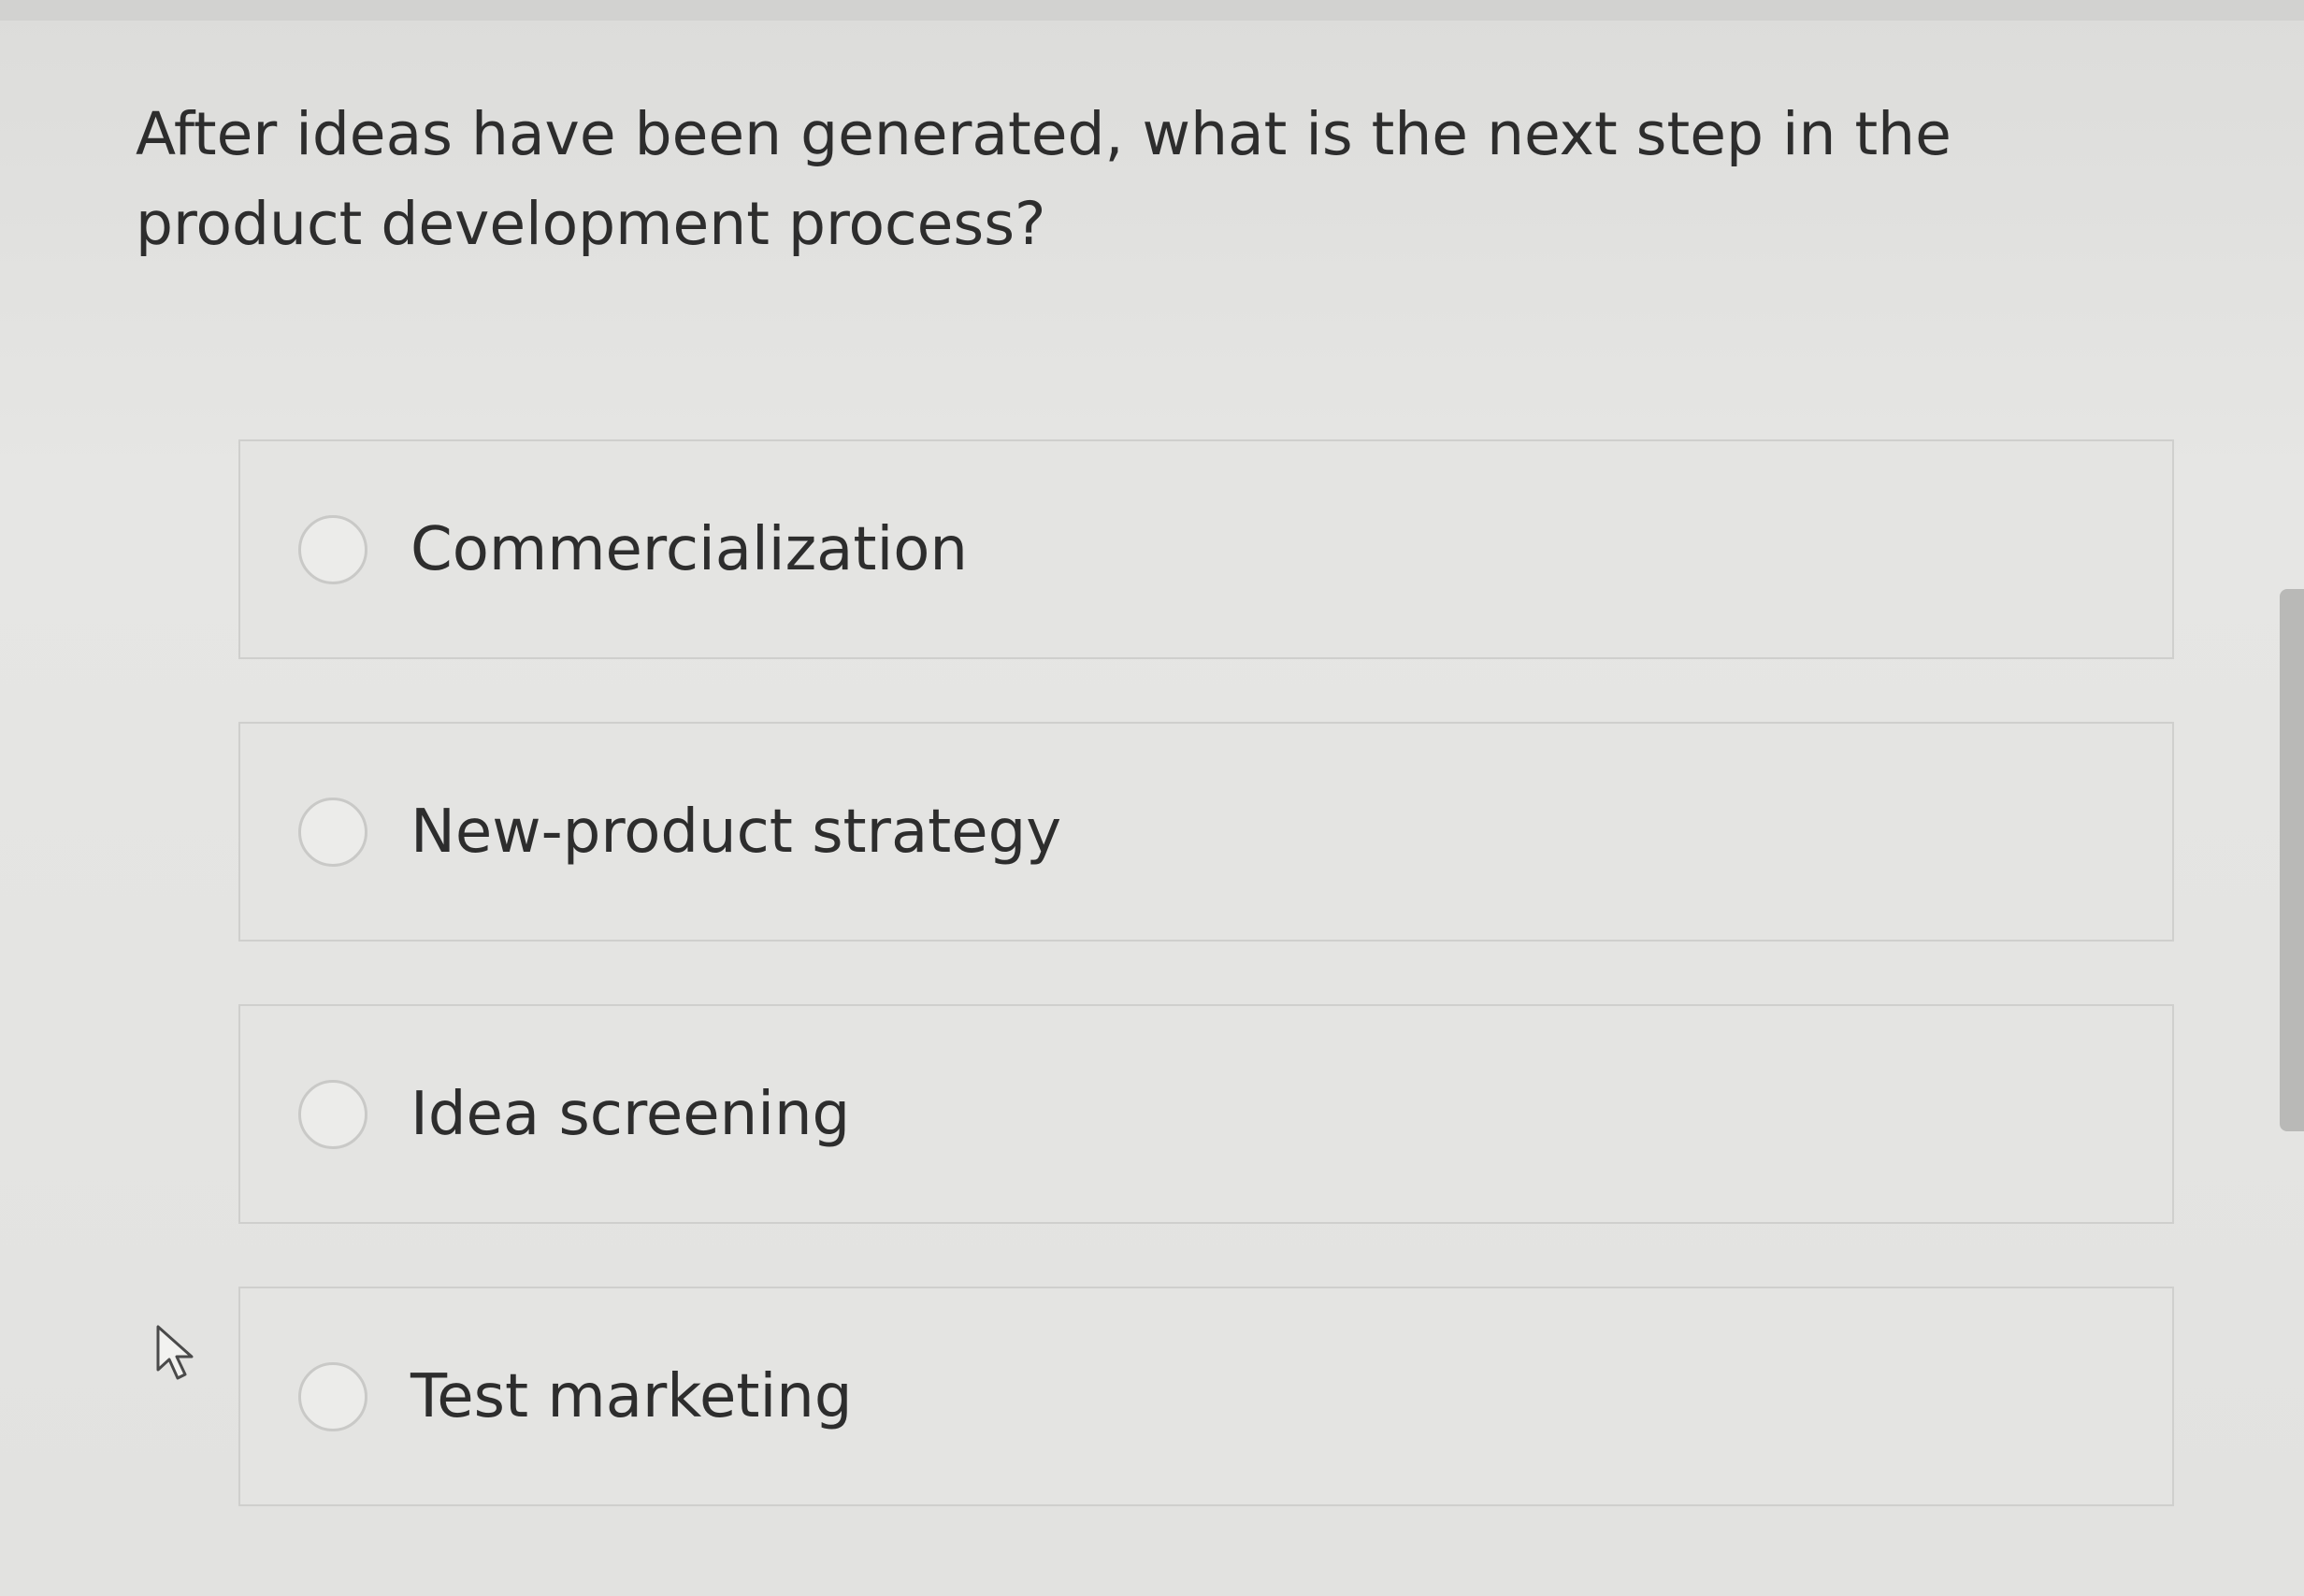  What do you see at coordinates (630, 1114) in the screenshot?
I see `option-label: Idea screening` at bounding box center [630, 1114].